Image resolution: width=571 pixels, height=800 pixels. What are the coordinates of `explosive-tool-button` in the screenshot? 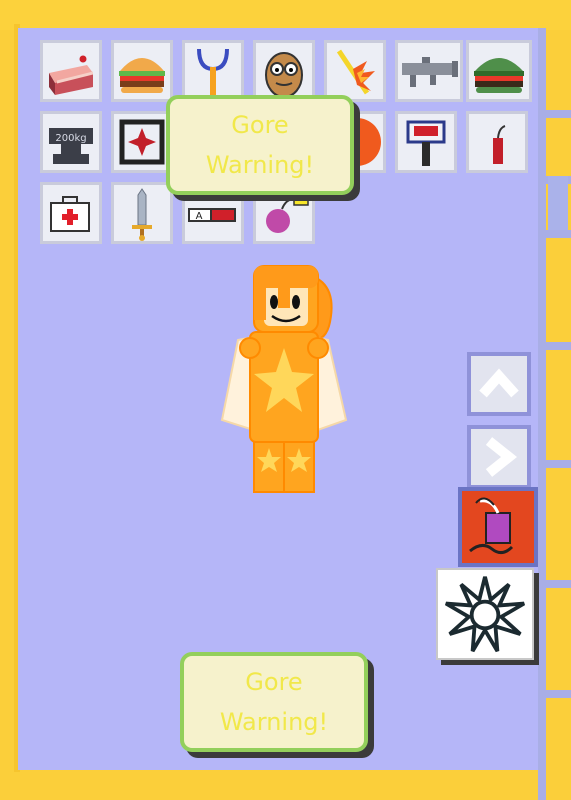 It's located at (498, 527).